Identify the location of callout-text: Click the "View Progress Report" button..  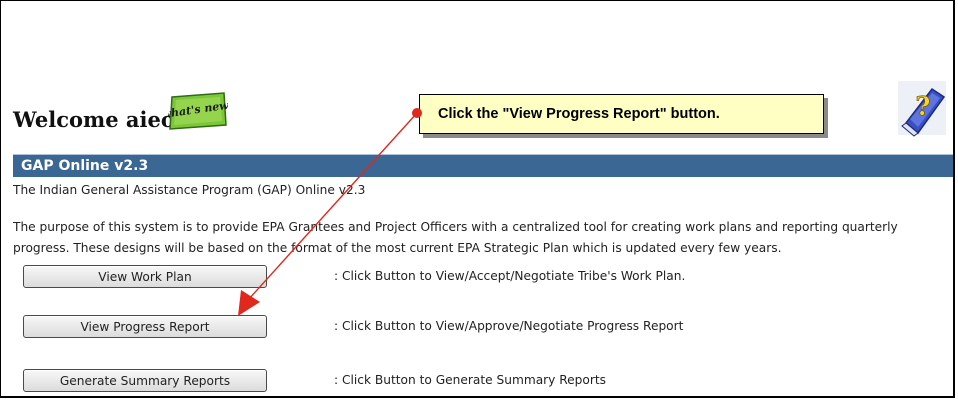
(579, 114).